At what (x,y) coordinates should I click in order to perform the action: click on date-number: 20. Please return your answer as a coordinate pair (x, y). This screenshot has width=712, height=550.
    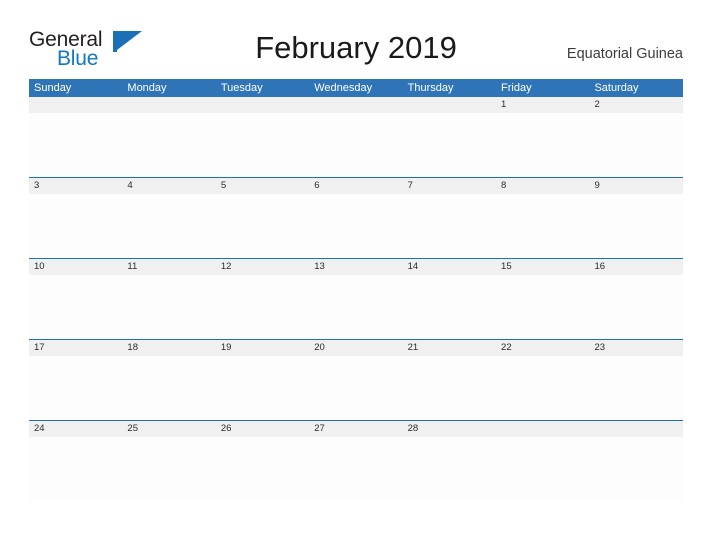
    Looking at the image, I should click on (355, 348).